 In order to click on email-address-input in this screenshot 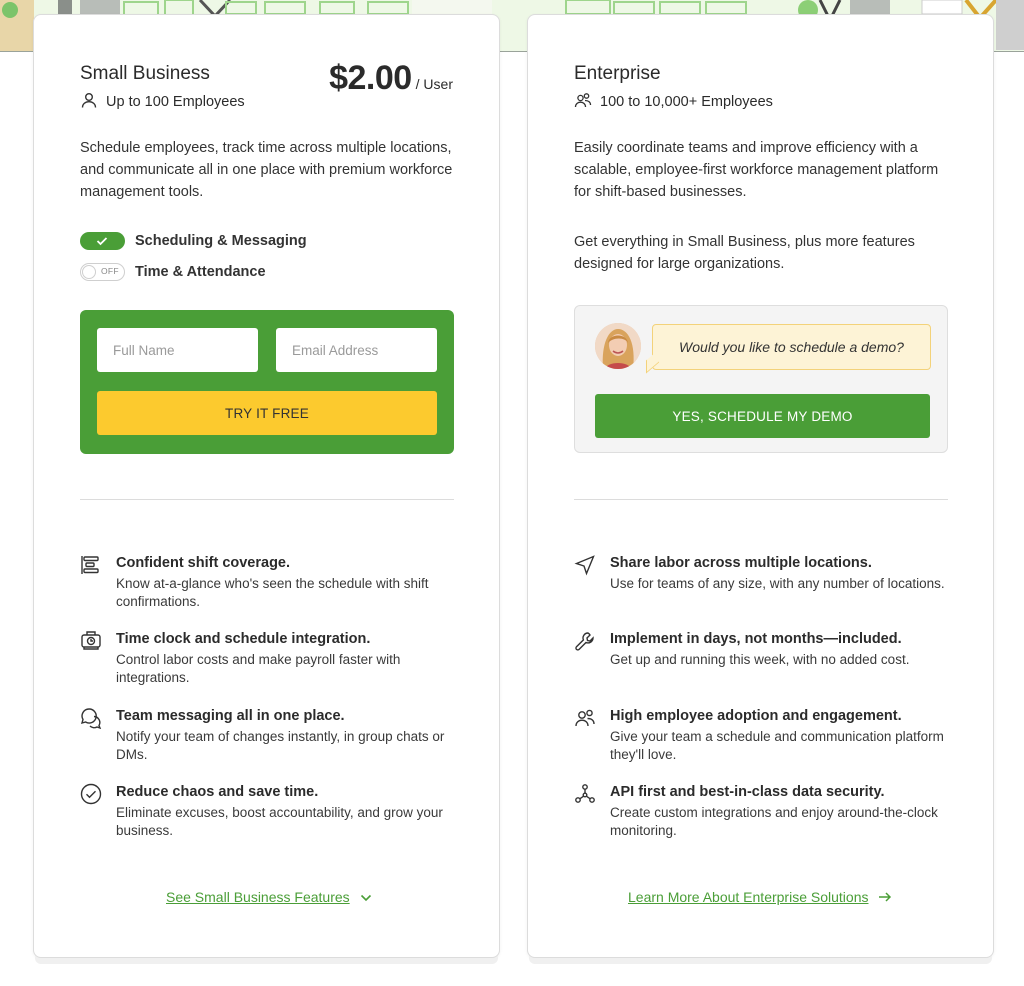, I will do `click(356, 350)`.